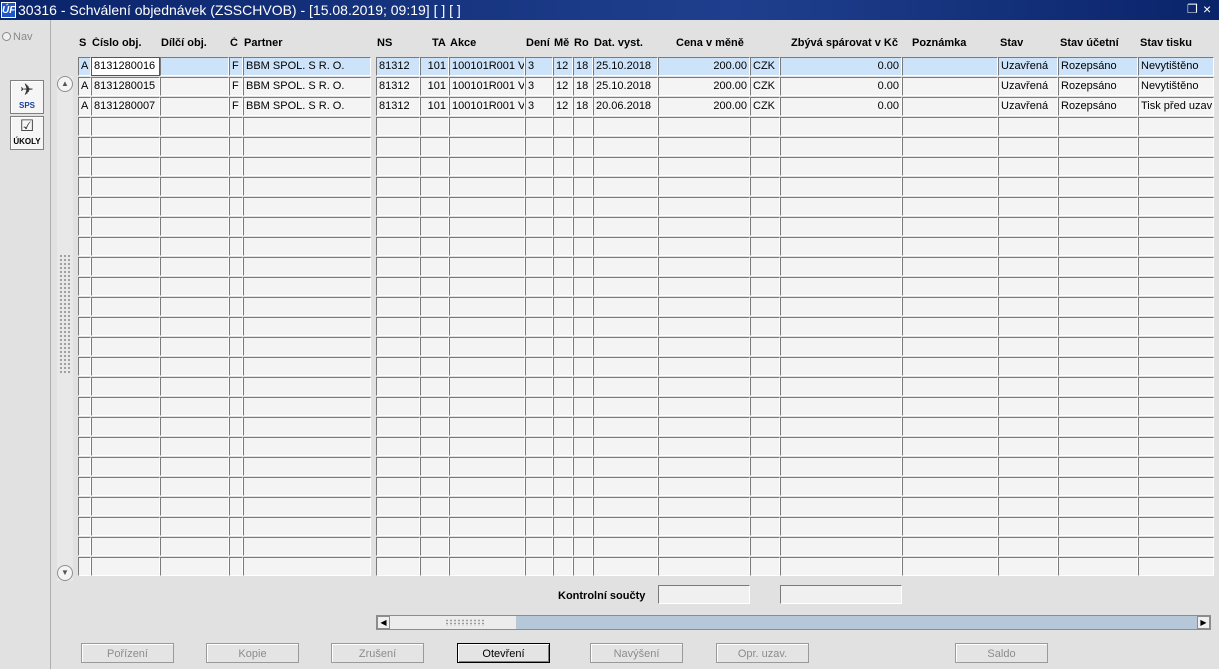  I want to click on otevreni-button: Otevření, so click(503, 653).